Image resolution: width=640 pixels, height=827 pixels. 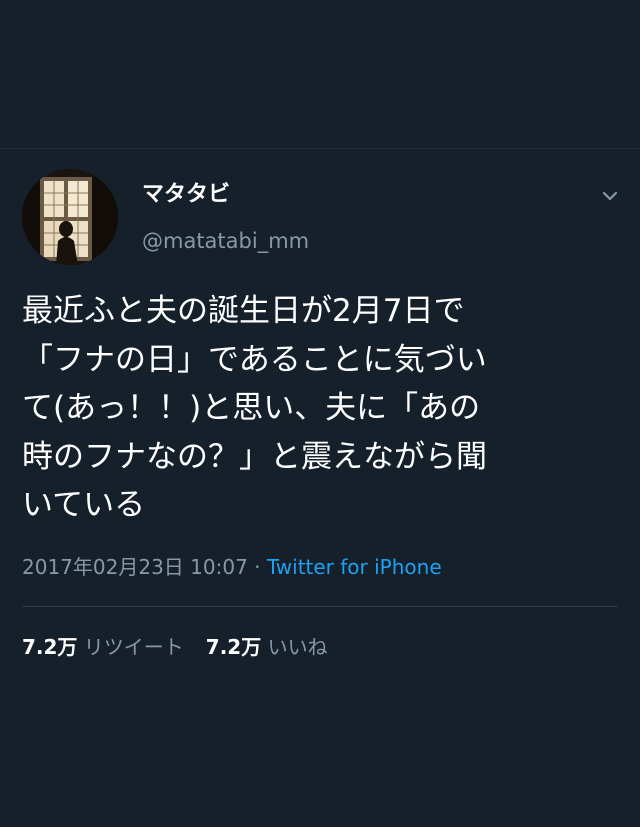 I want to click on tweet-text-line: 最近ふと夫の誕生日が2月7日で, so click(x=243, y=311).